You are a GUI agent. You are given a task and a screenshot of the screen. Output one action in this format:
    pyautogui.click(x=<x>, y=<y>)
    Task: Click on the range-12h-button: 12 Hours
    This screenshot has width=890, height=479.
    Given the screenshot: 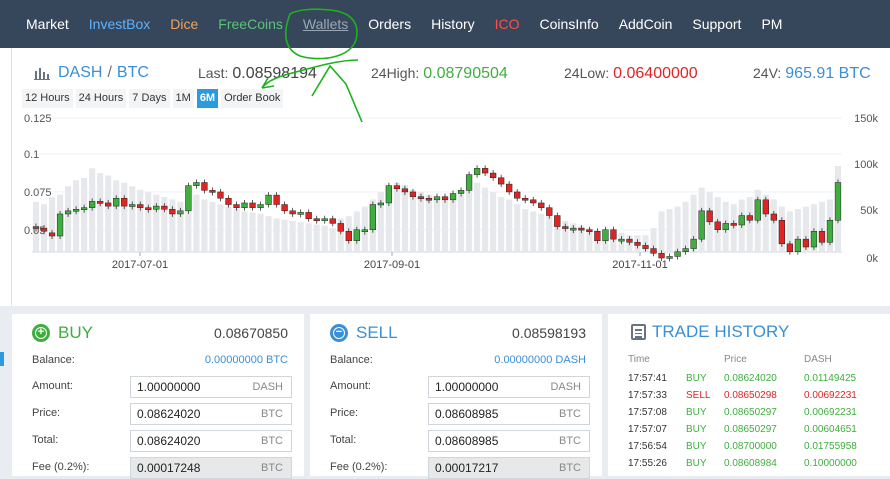 What is the action you would take?
    pyautogui.click(x=47, y=98)
    